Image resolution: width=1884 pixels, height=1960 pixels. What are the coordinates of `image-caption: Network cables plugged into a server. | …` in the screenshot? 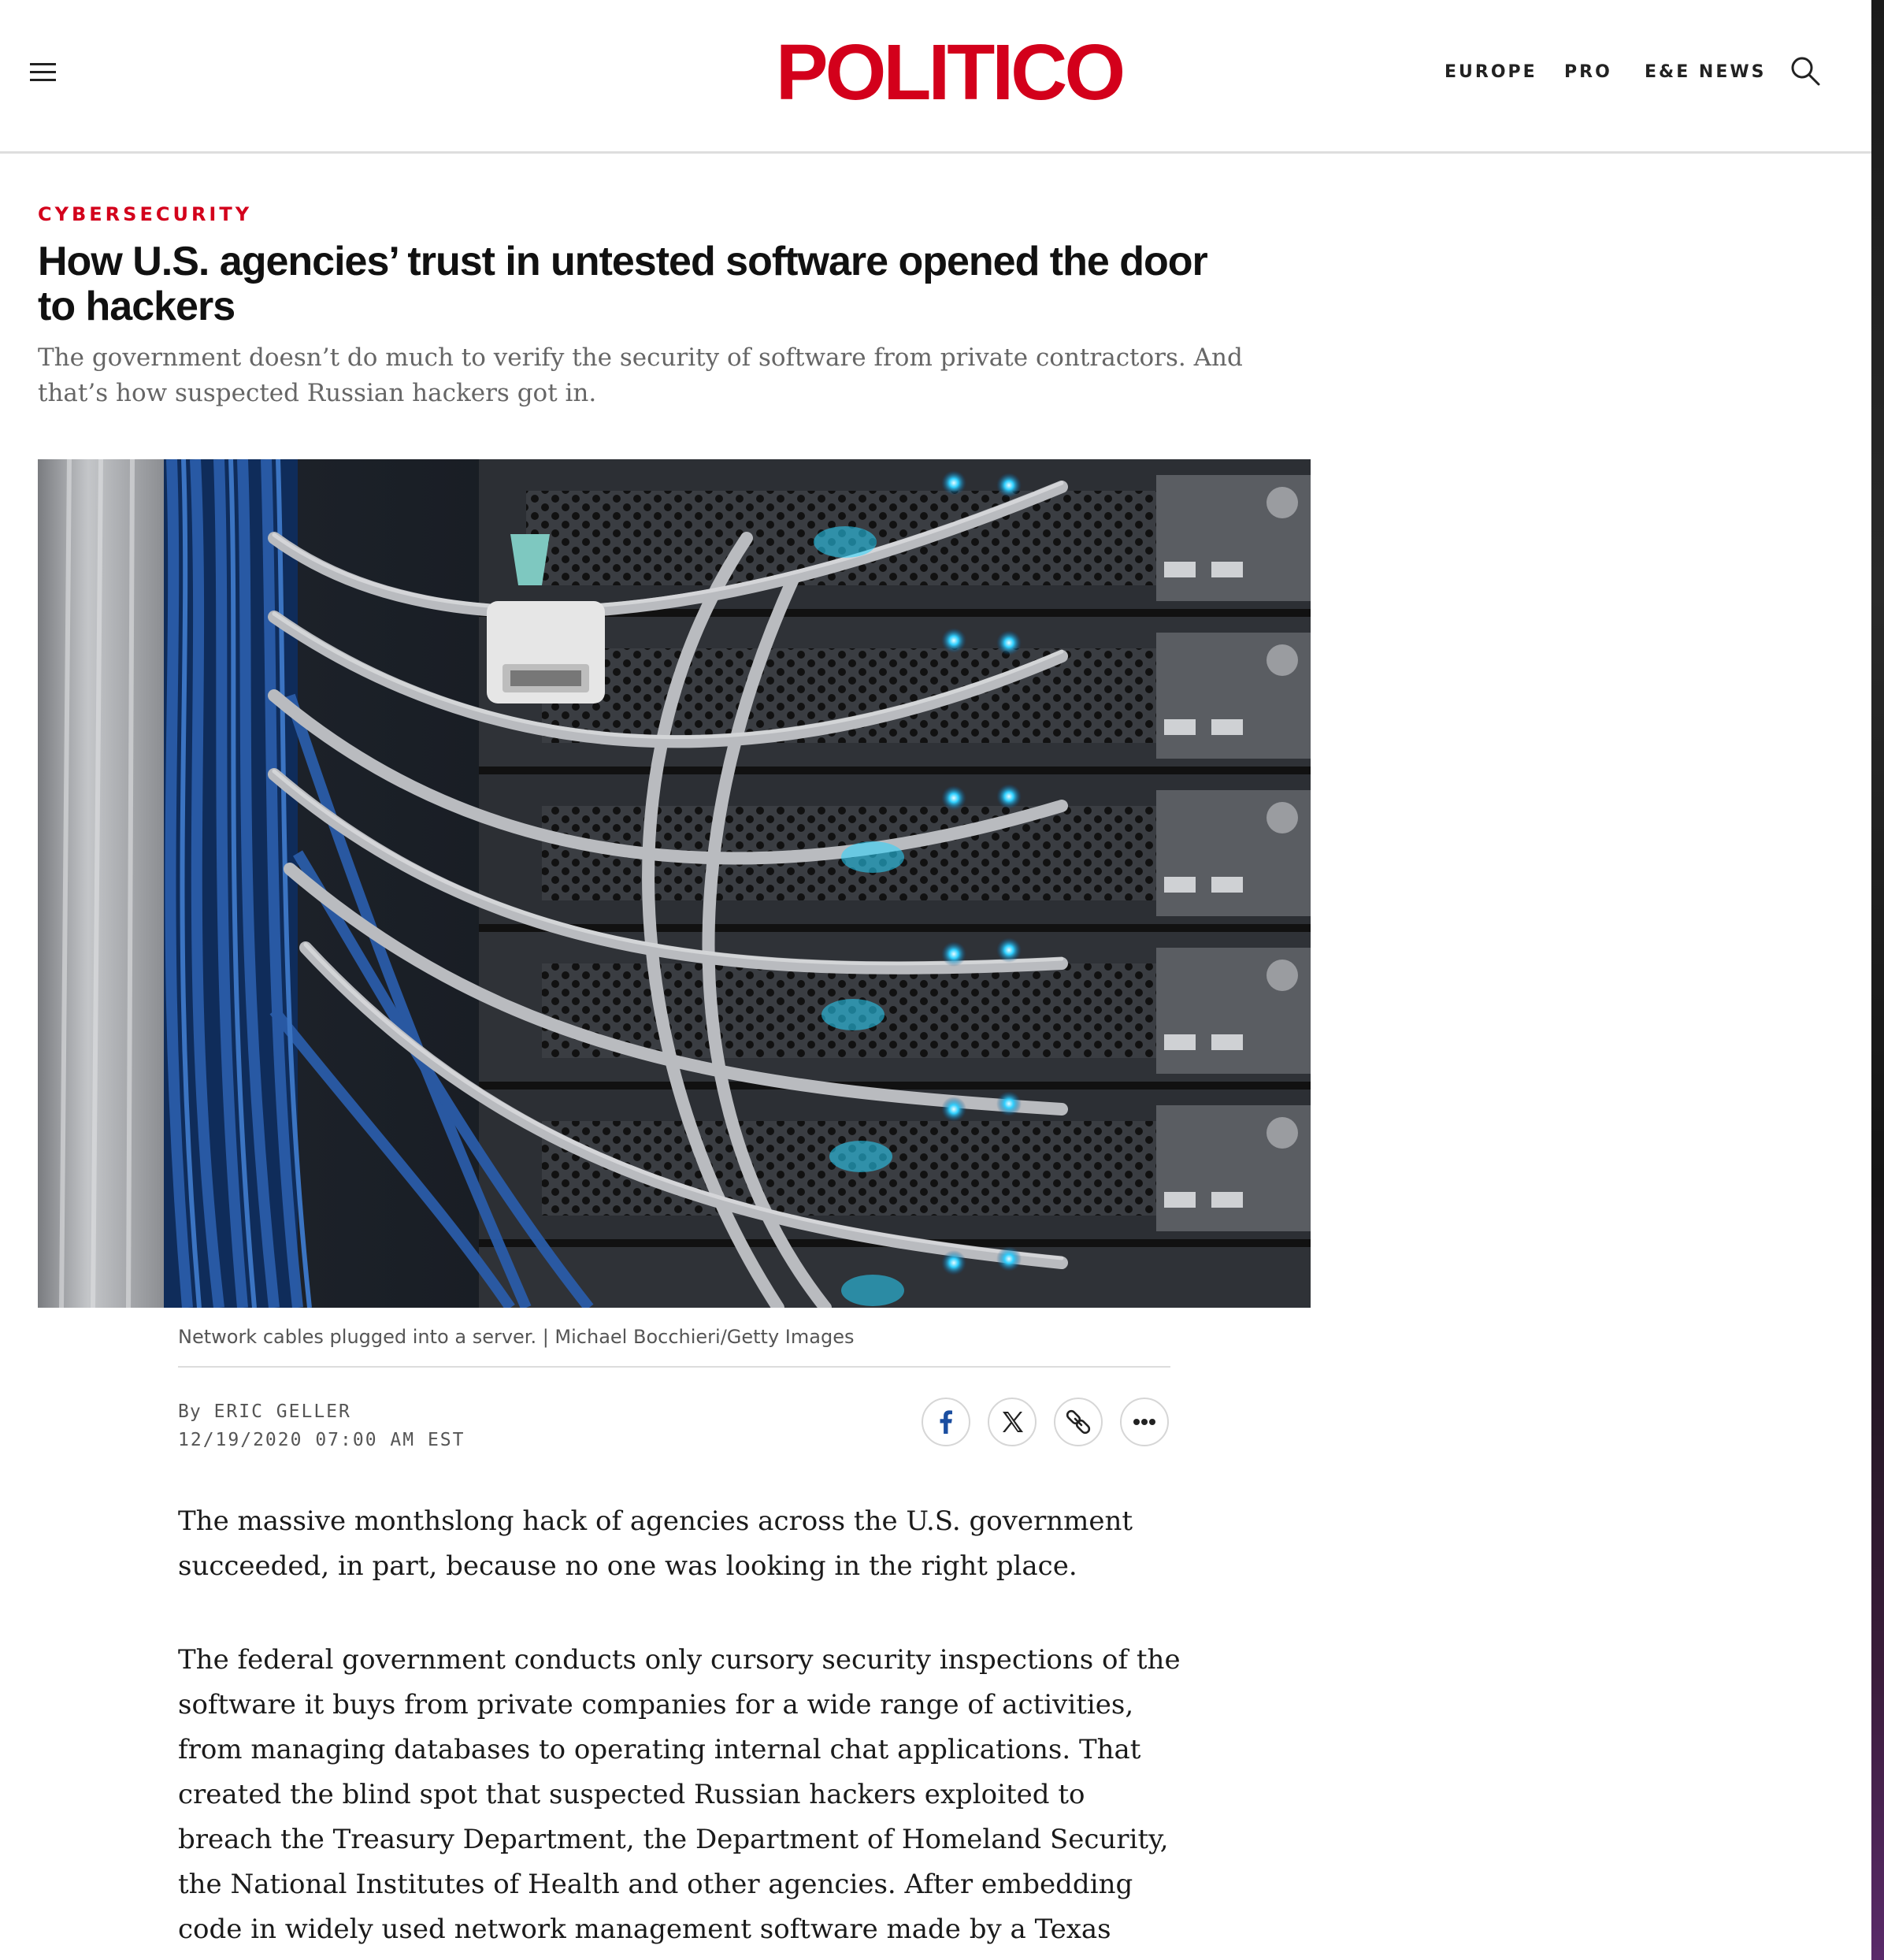 It's located at (516, 1337).